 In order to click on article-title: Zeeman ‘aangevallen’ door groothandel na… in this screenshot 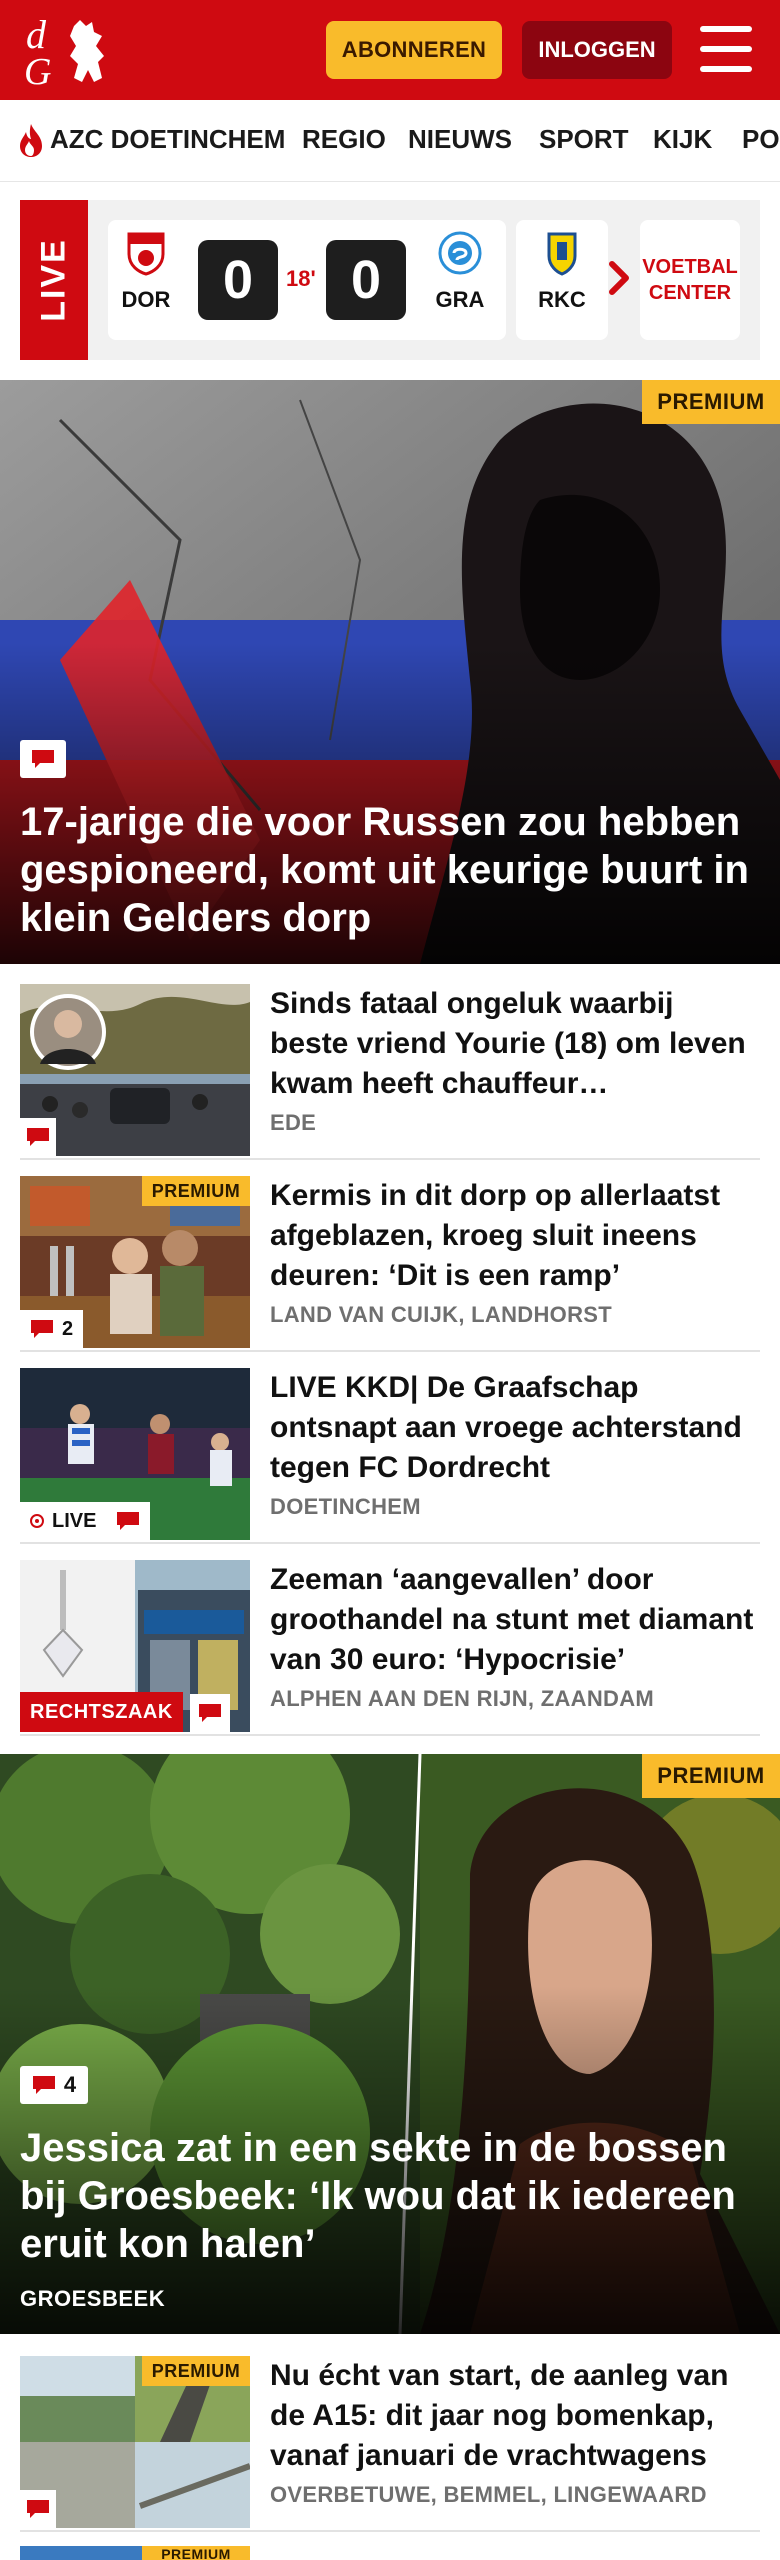, I will do `click(515, 1620)`.